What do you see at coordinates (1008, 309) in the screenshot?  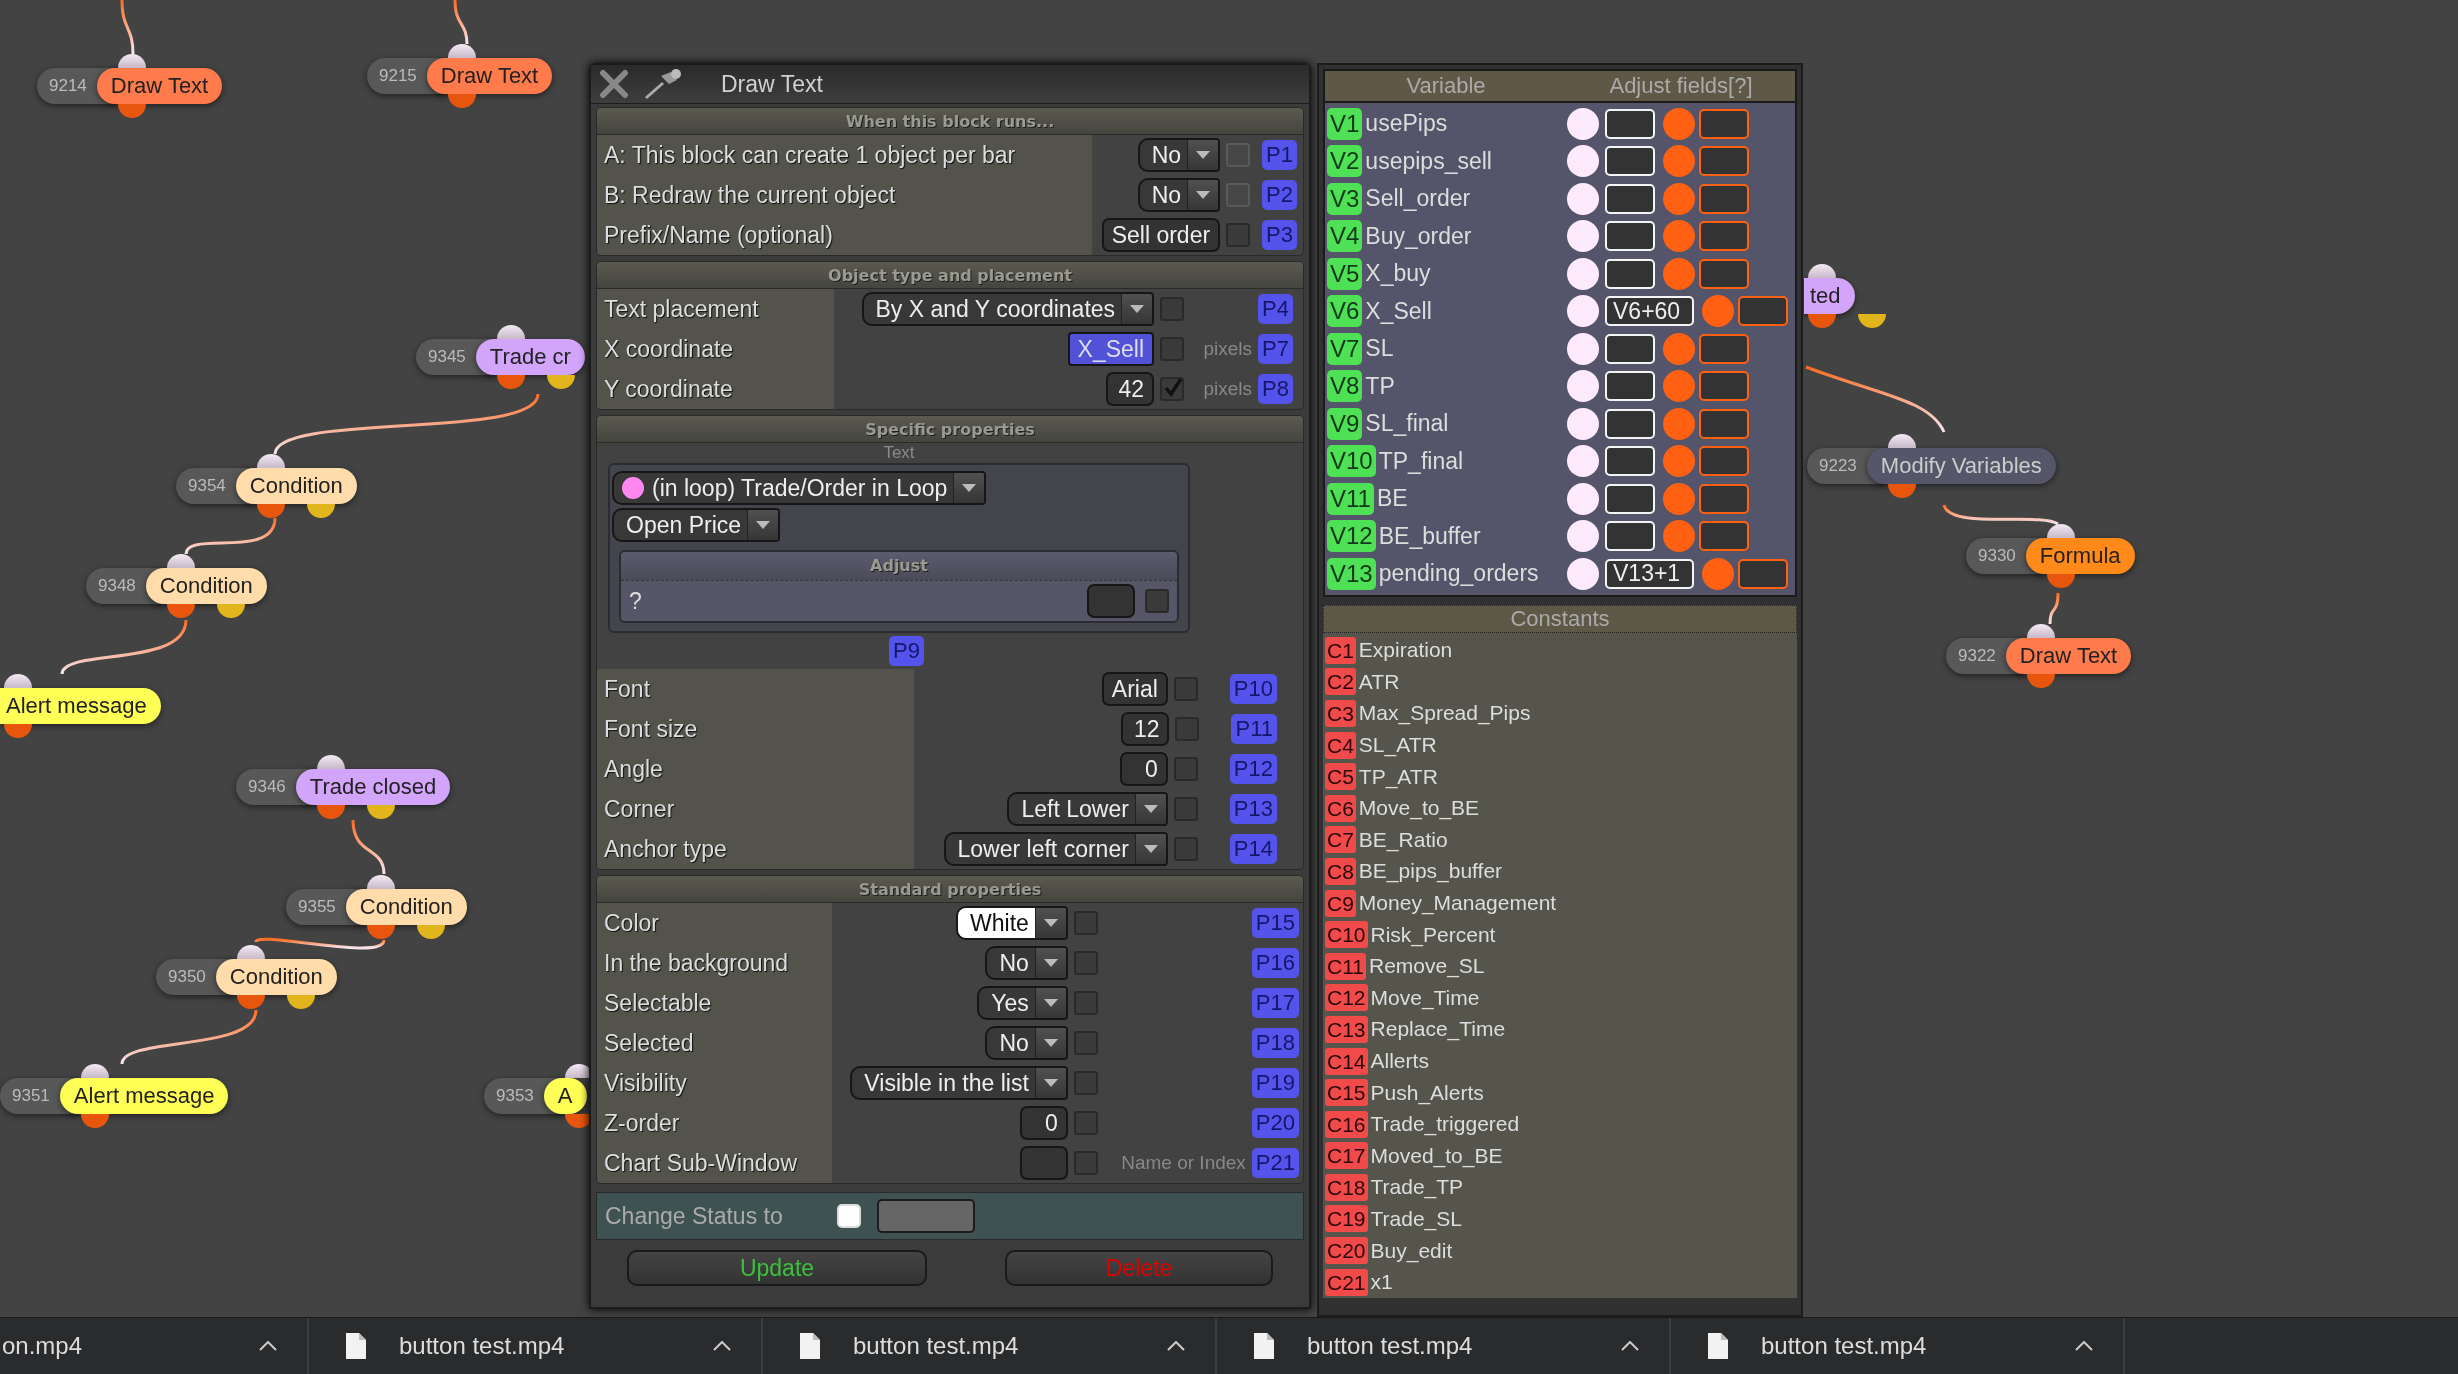 I see `dropdown: By X and Y coordinates` at bounding box center [1008, 309].